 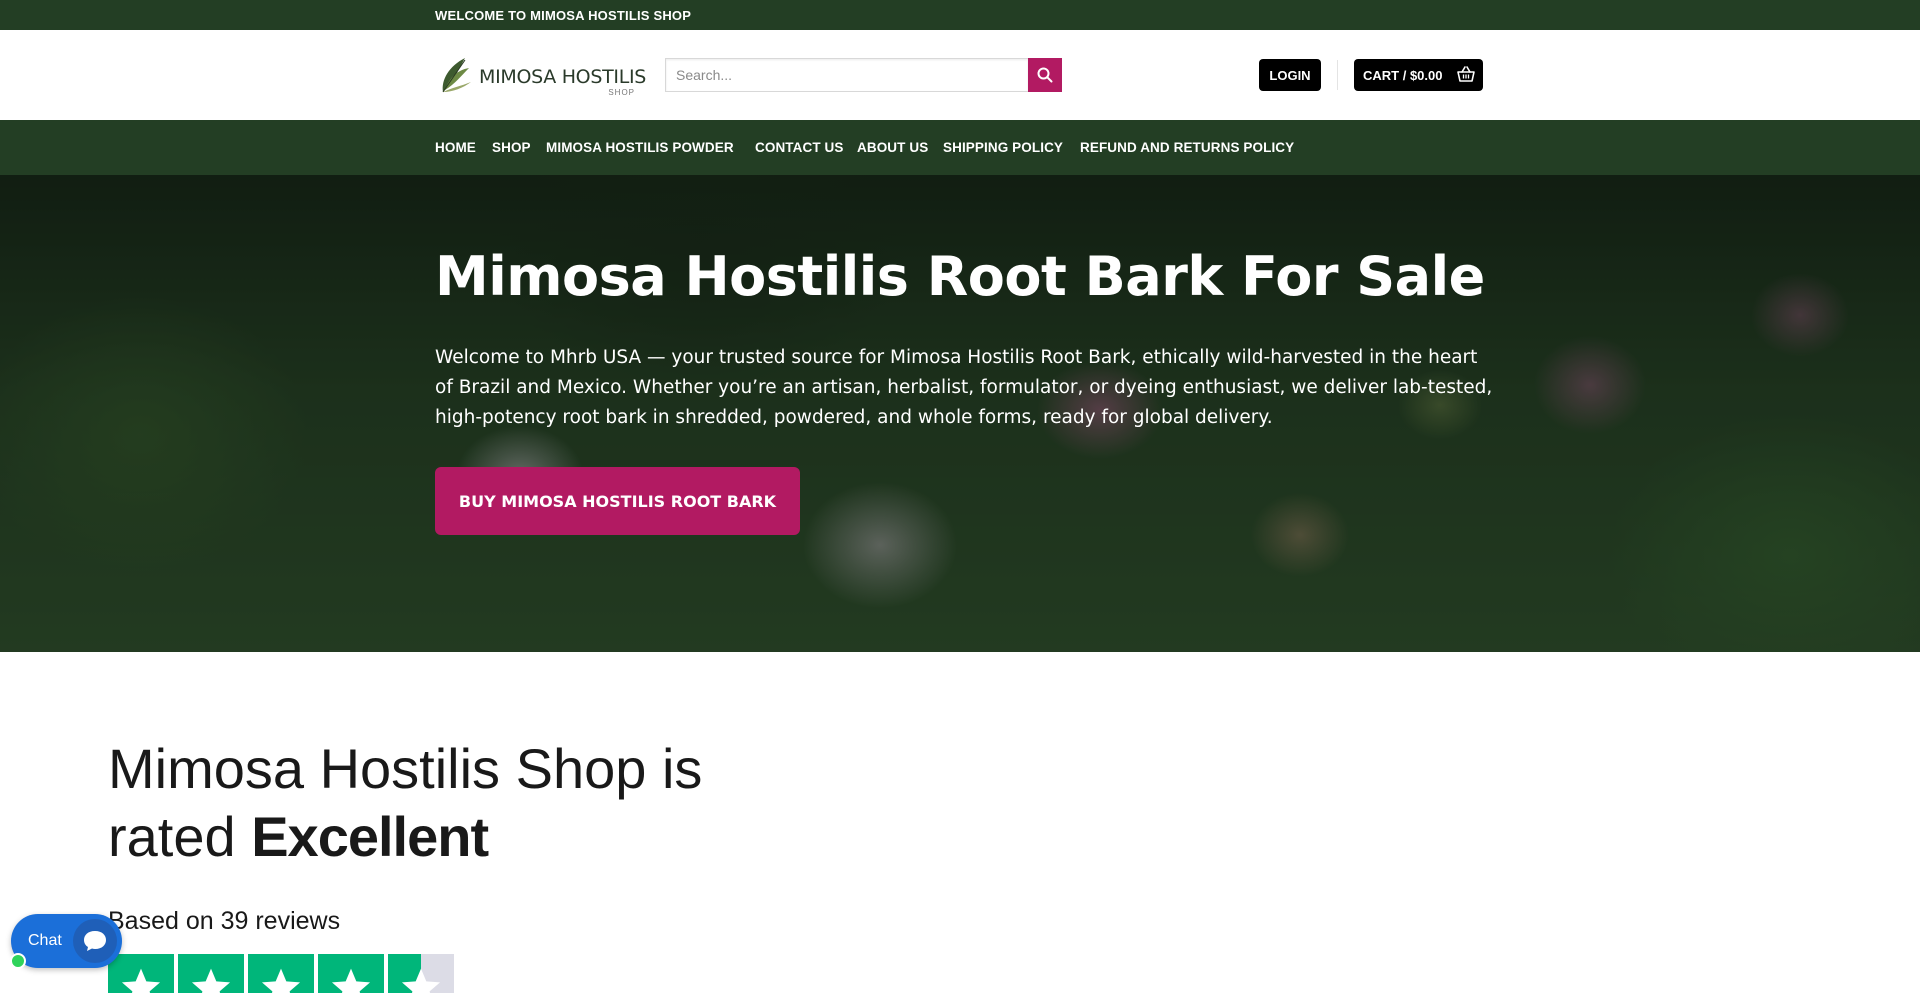 I want to click on search-form, so click(x=863, y=75).